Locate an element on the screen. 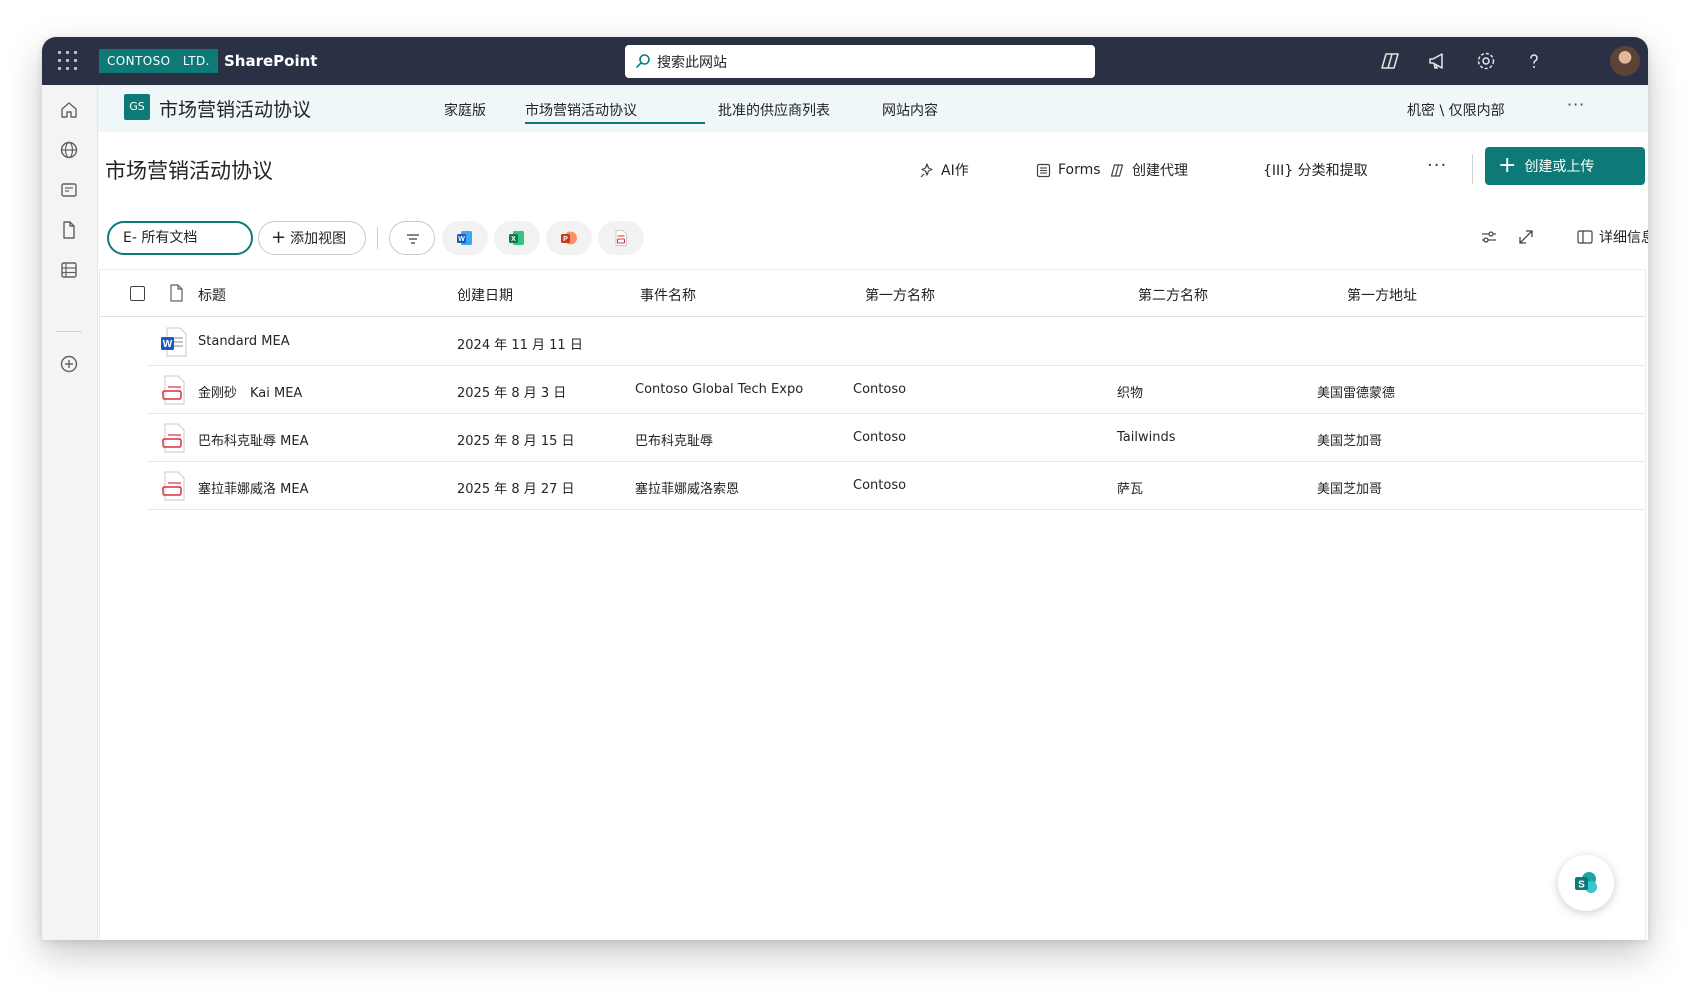 Image resolution: width=1705 pixels, height=1005 pixels. sharepoint-icon: S is located at coordinates (1586, 882).